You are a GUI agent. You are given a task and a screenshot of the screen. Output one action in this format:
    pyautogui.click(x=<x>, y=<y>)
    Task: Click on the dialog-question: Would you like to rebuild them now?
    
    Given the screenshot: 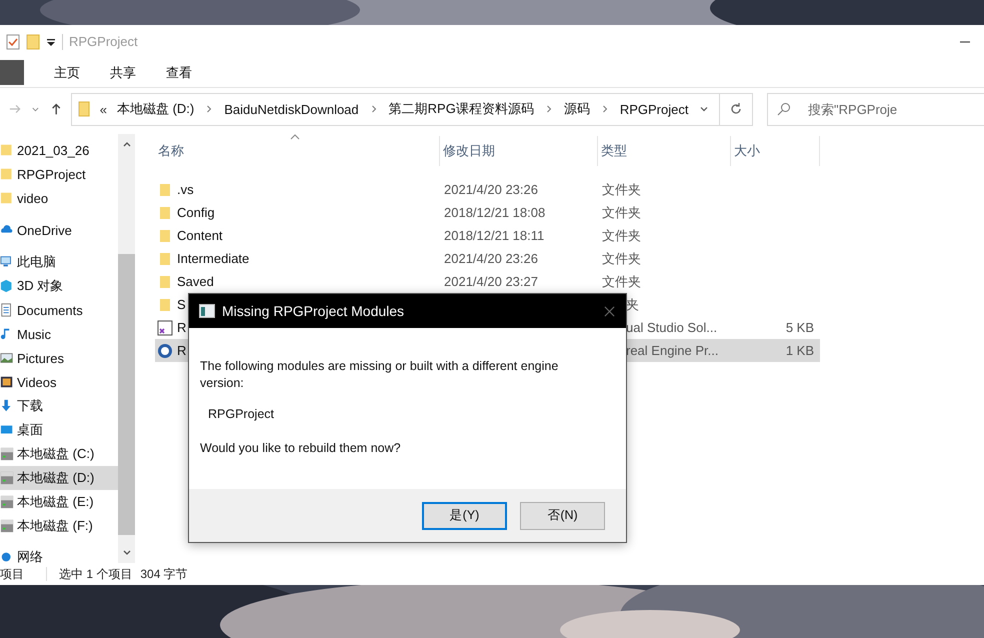 What is the action you would take?
    pyautogui.click(x=301, y=448)
    